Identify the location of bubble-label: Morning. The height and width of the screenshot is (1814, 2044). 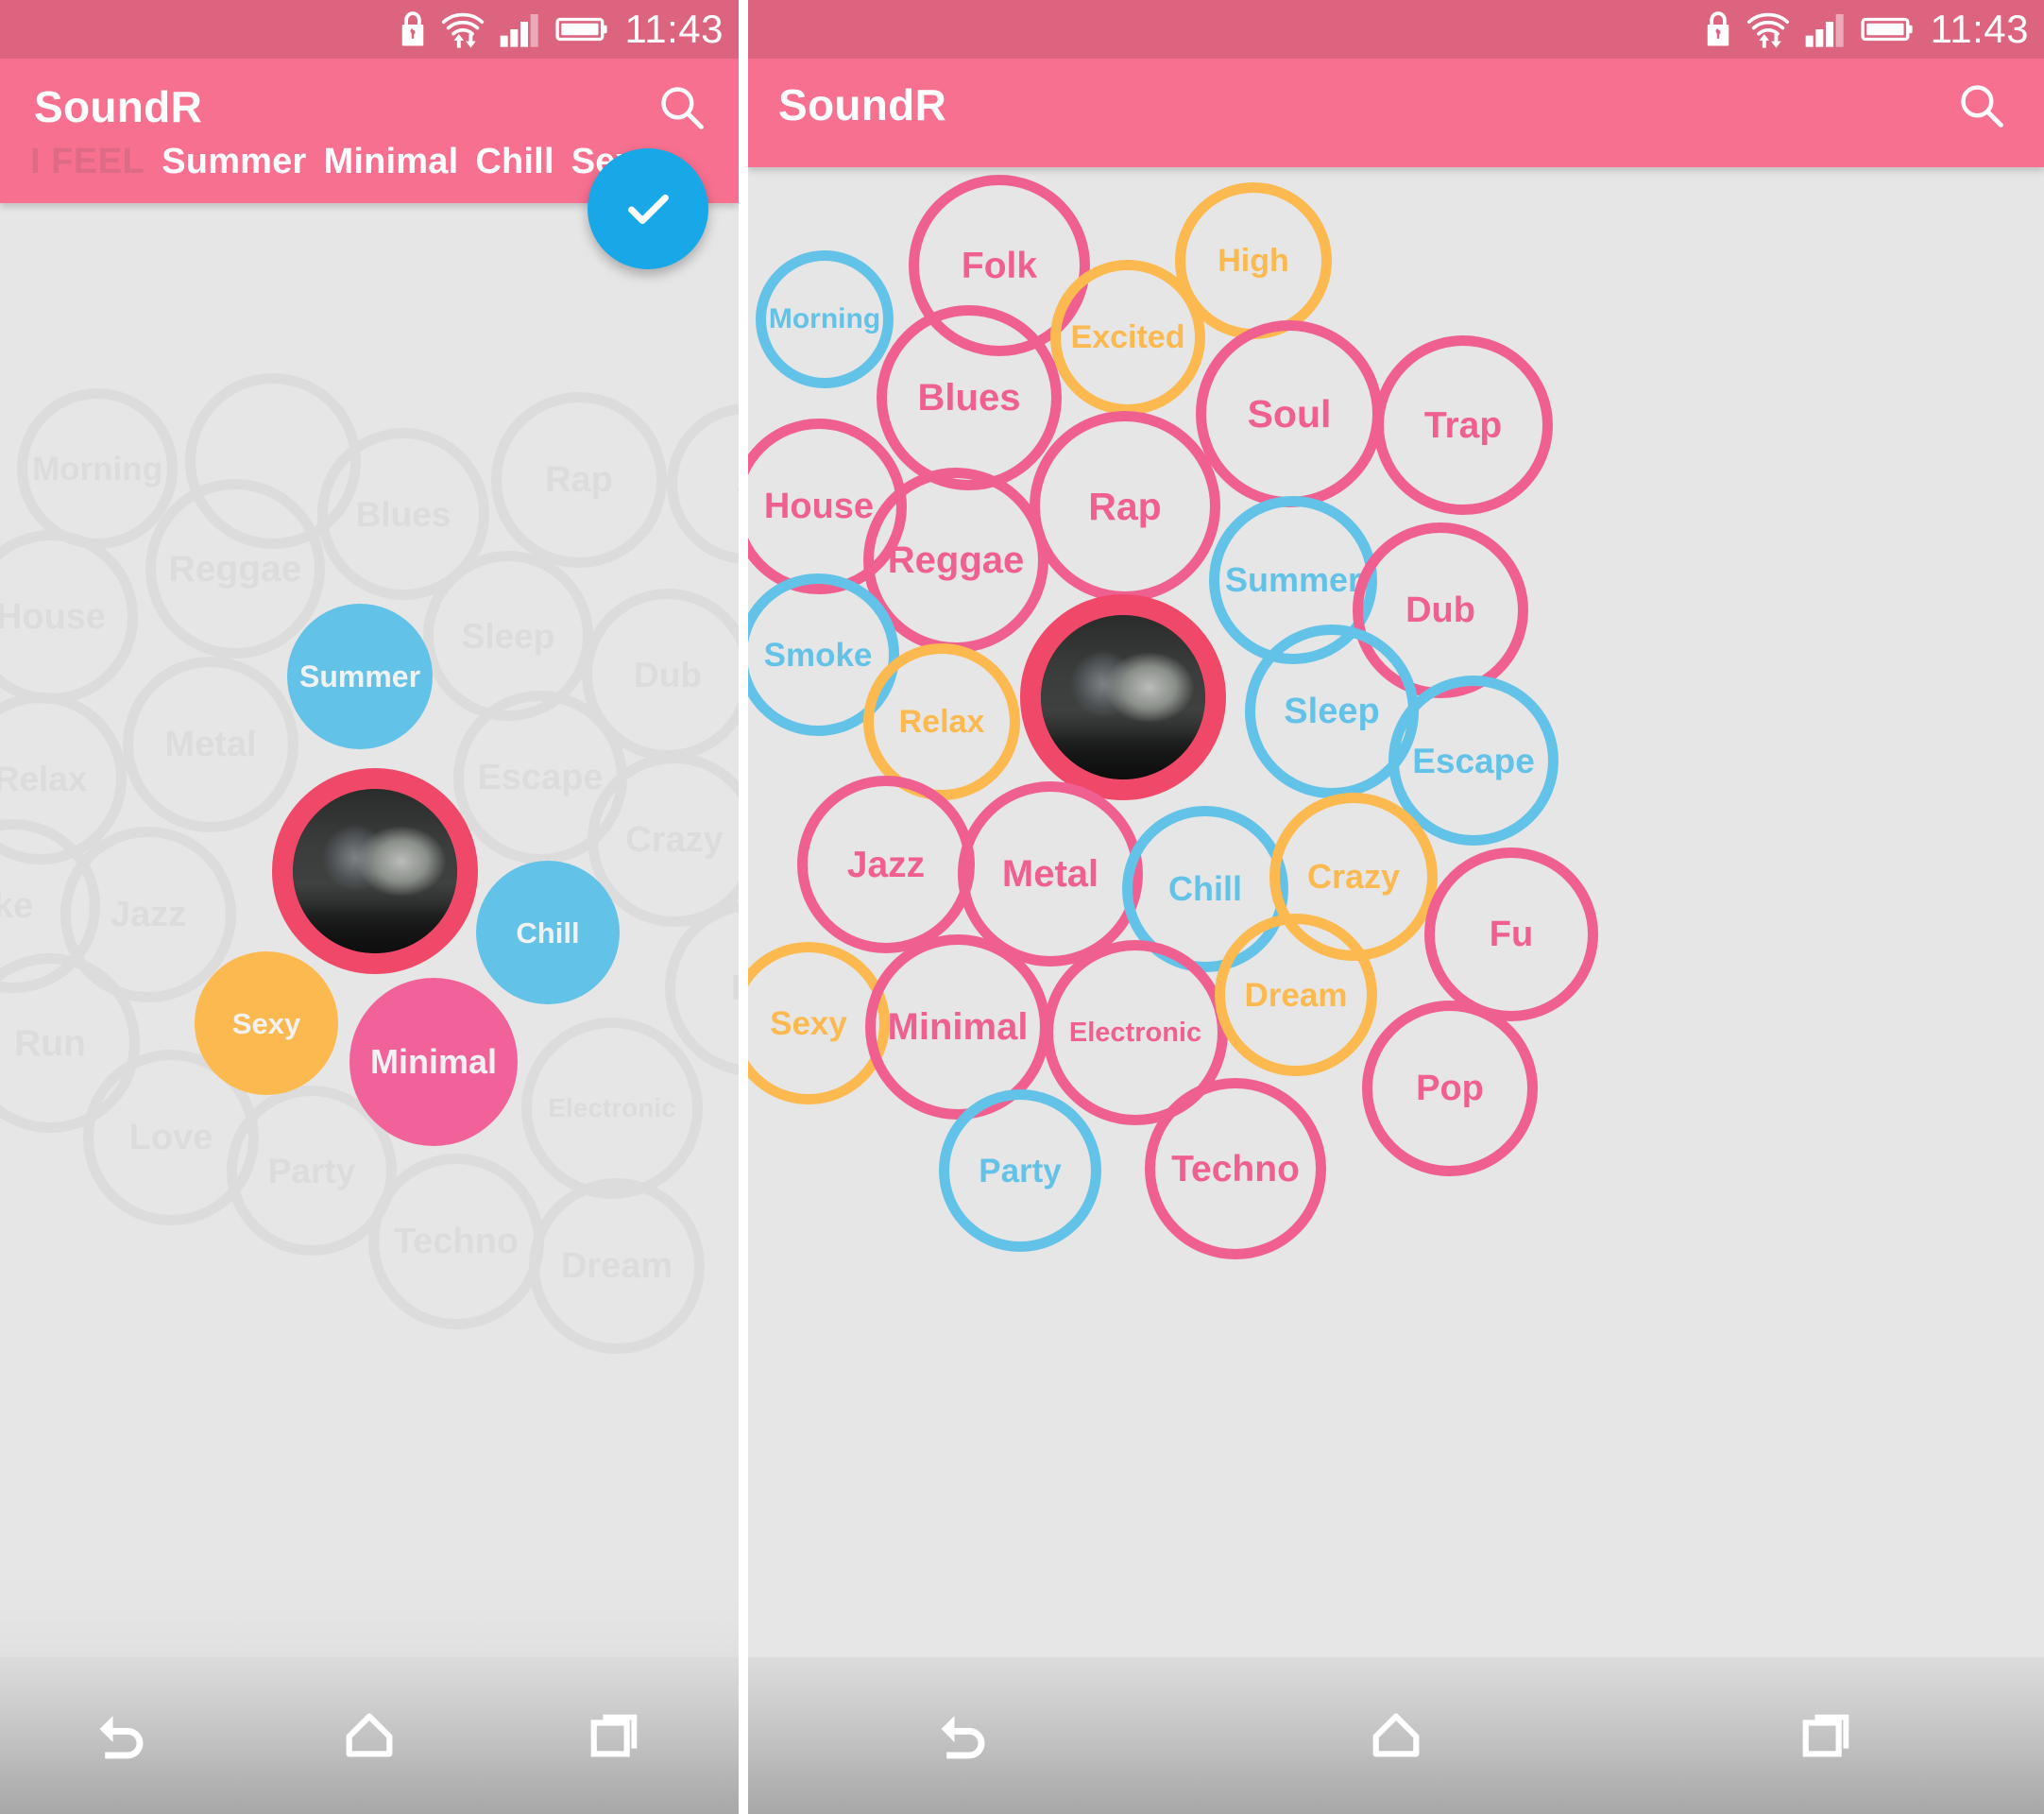
(97, 469).